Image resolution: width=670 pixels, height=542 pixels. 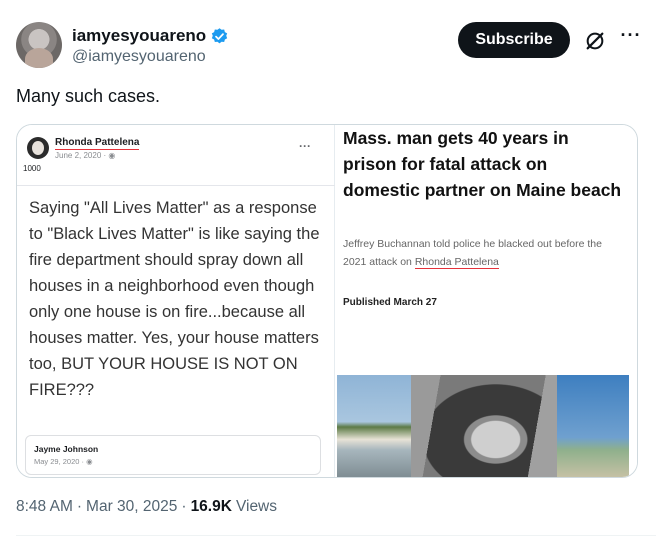 What do you see at coordinates (336, 535) in the screenshot?
I see `divider` at bounding box center [336, 535].